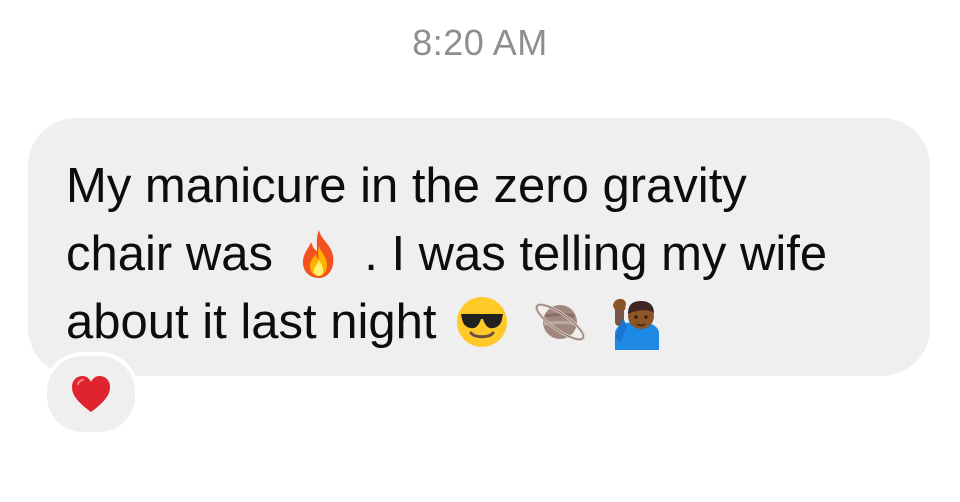 This screenshot has height=502, width=960. I want to click on message-line-1: My manicure in the zero gravity, so click(483, 186).